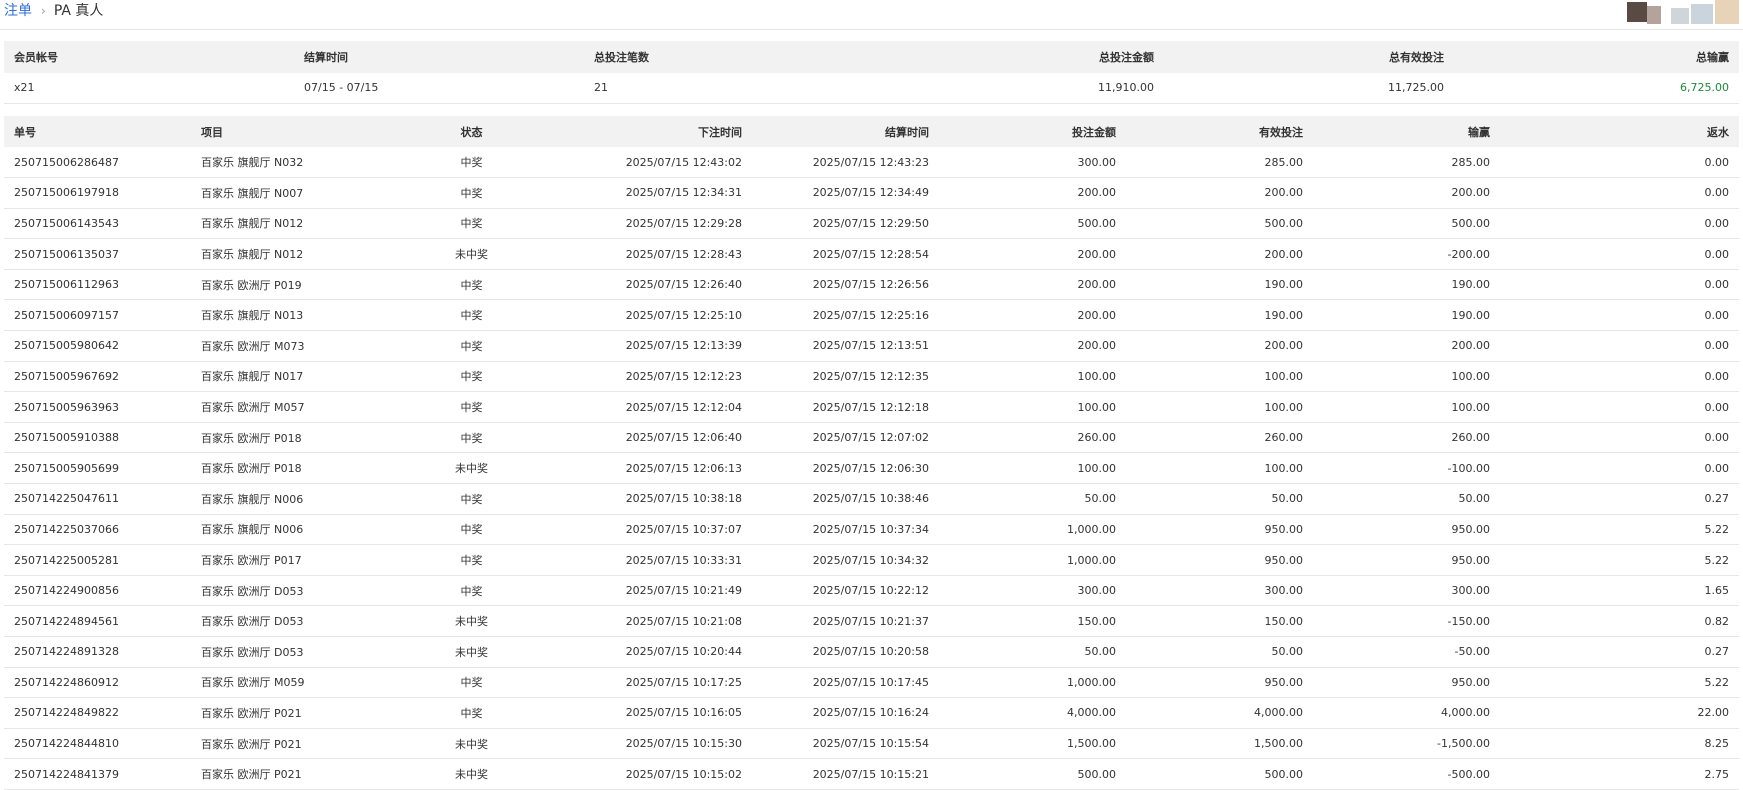 The width and height of the screenshot is (1743, 790). I want to click on settle-time: 2025/07/15 12:28:54, so click(845, 254).